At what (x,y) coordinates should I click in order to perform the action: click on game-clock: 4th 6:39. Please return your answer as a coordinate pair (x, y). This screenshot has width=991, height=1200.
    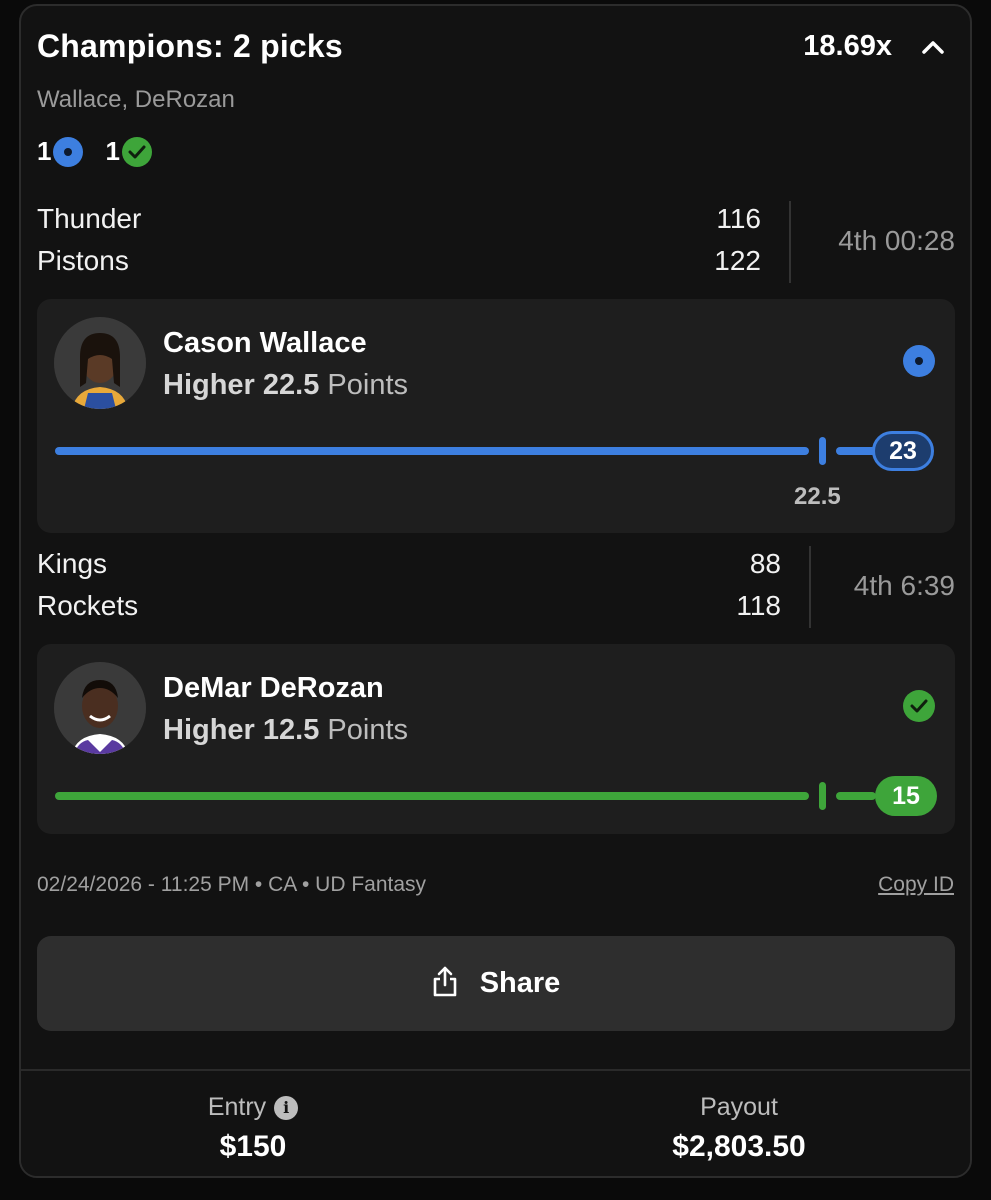
    Looking at the image, I should click on (904, 585).